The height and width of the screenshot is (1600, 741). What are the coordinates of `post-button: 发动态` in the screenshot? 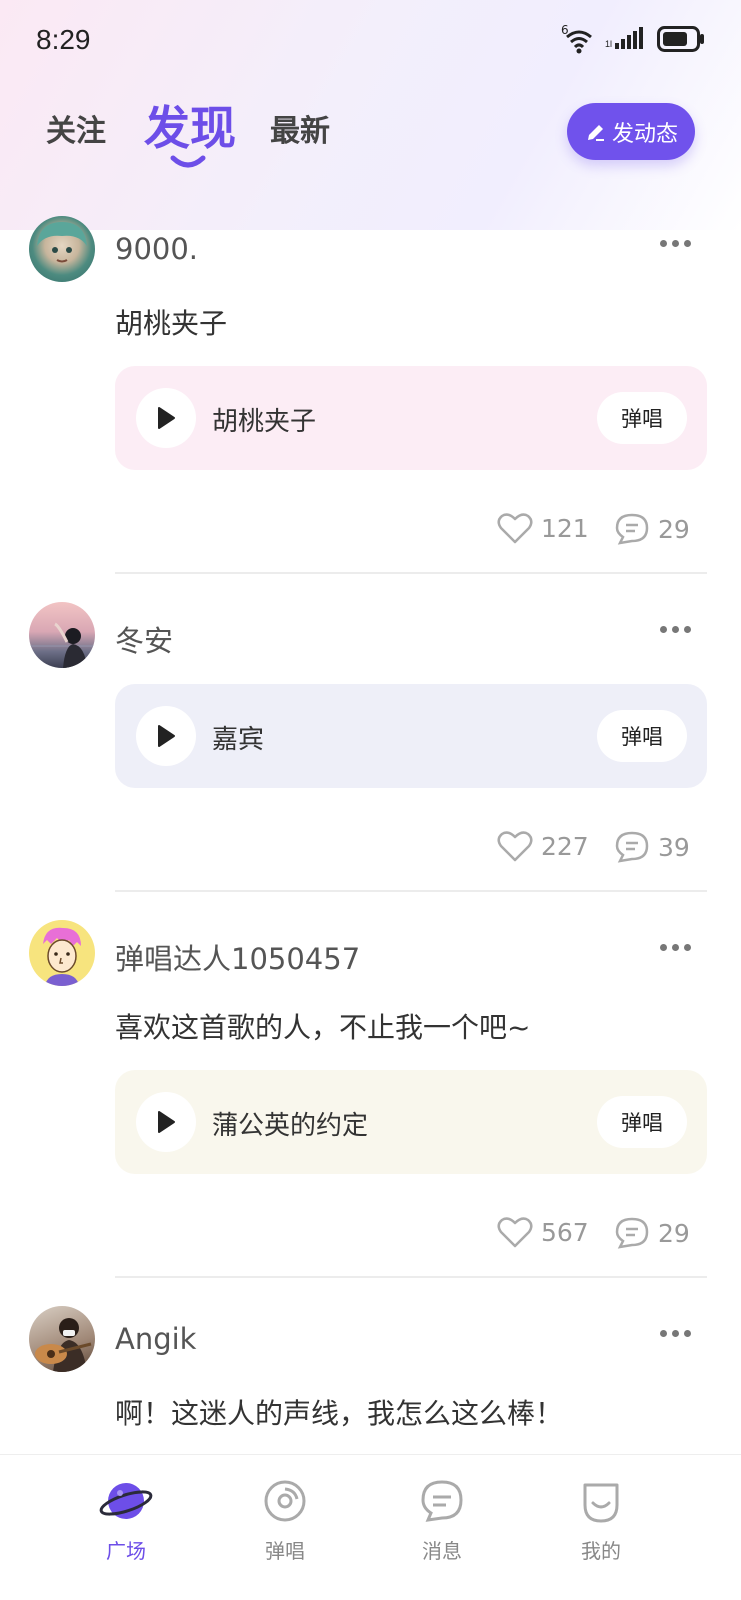 It's located at (631, 131).